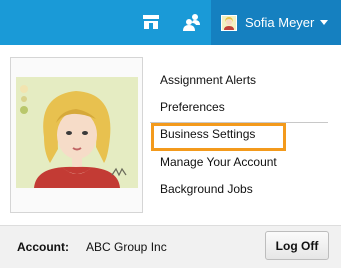  What do you see at coordinates (77, 132) in the screenshot?
I see `profile-picture` at bounding box center [77, 132].